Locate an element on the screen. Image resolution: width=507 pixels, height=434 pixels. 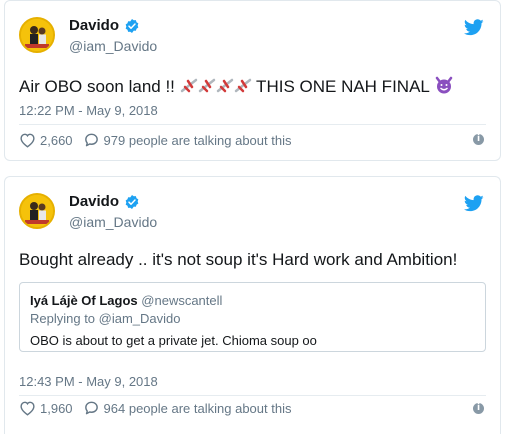
like-button: 1,960 is located at coordinates (46, 408).